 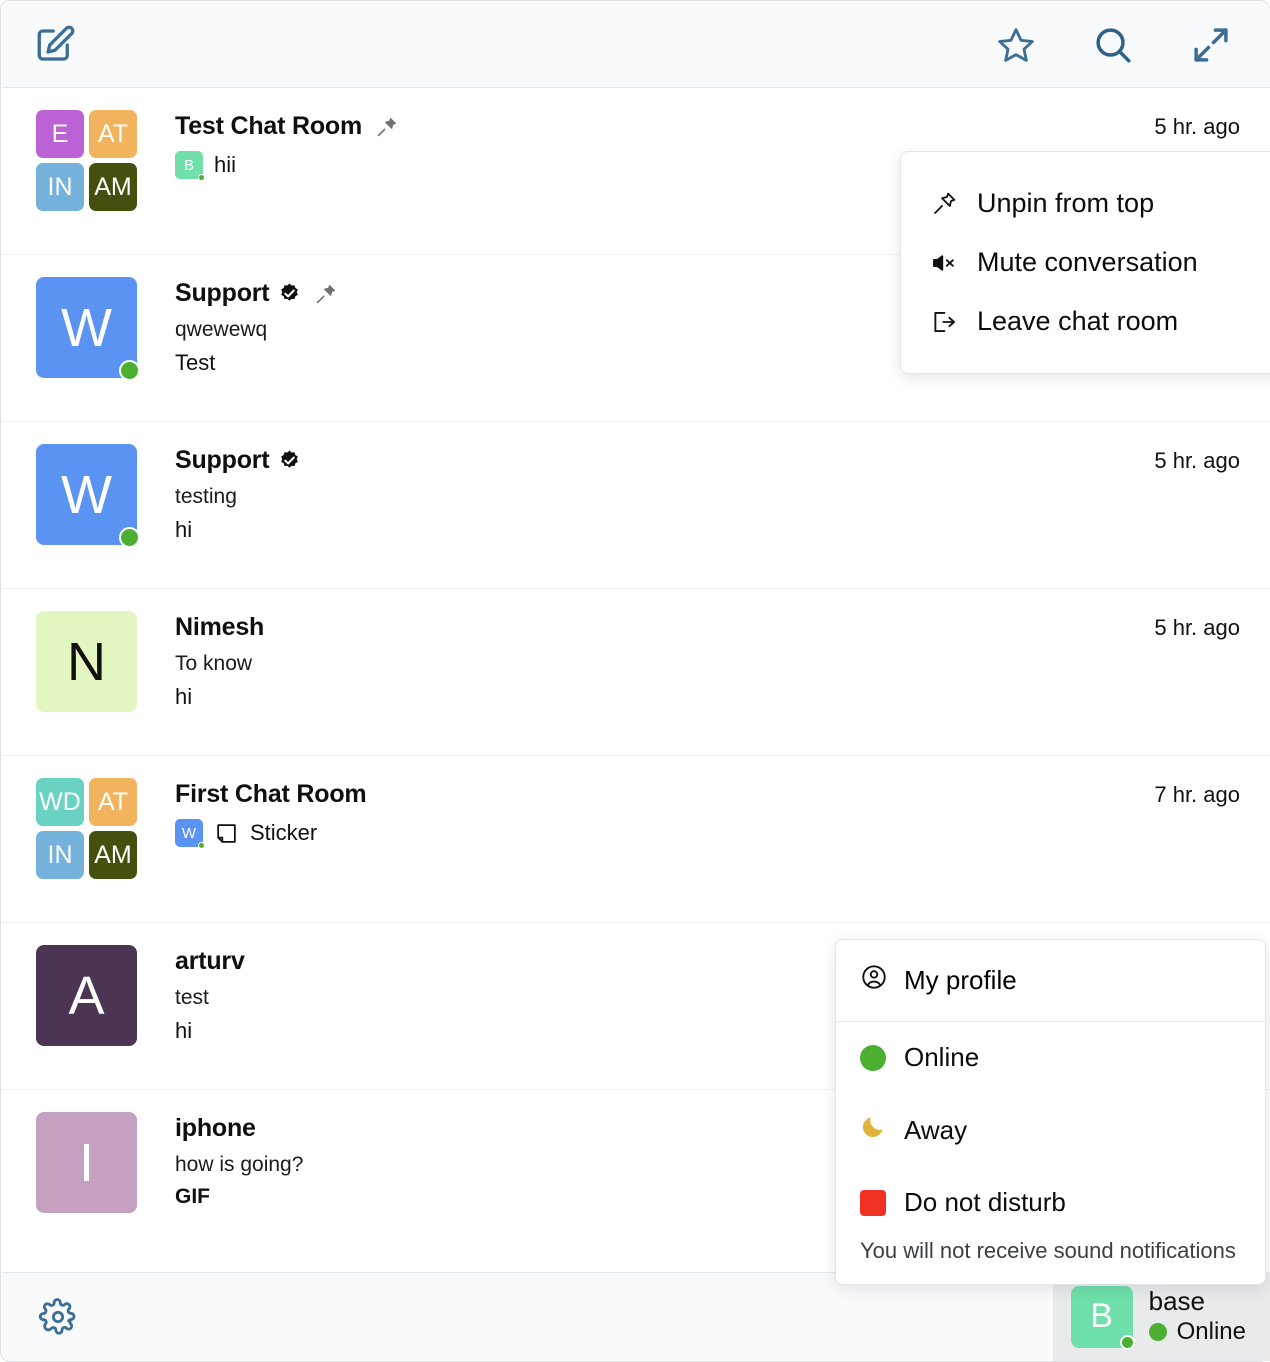 What do you see at coordinates (1050, 1057) in the screenshot?
I see `status-option-online: Online` at bounding box center [1050, 1057].